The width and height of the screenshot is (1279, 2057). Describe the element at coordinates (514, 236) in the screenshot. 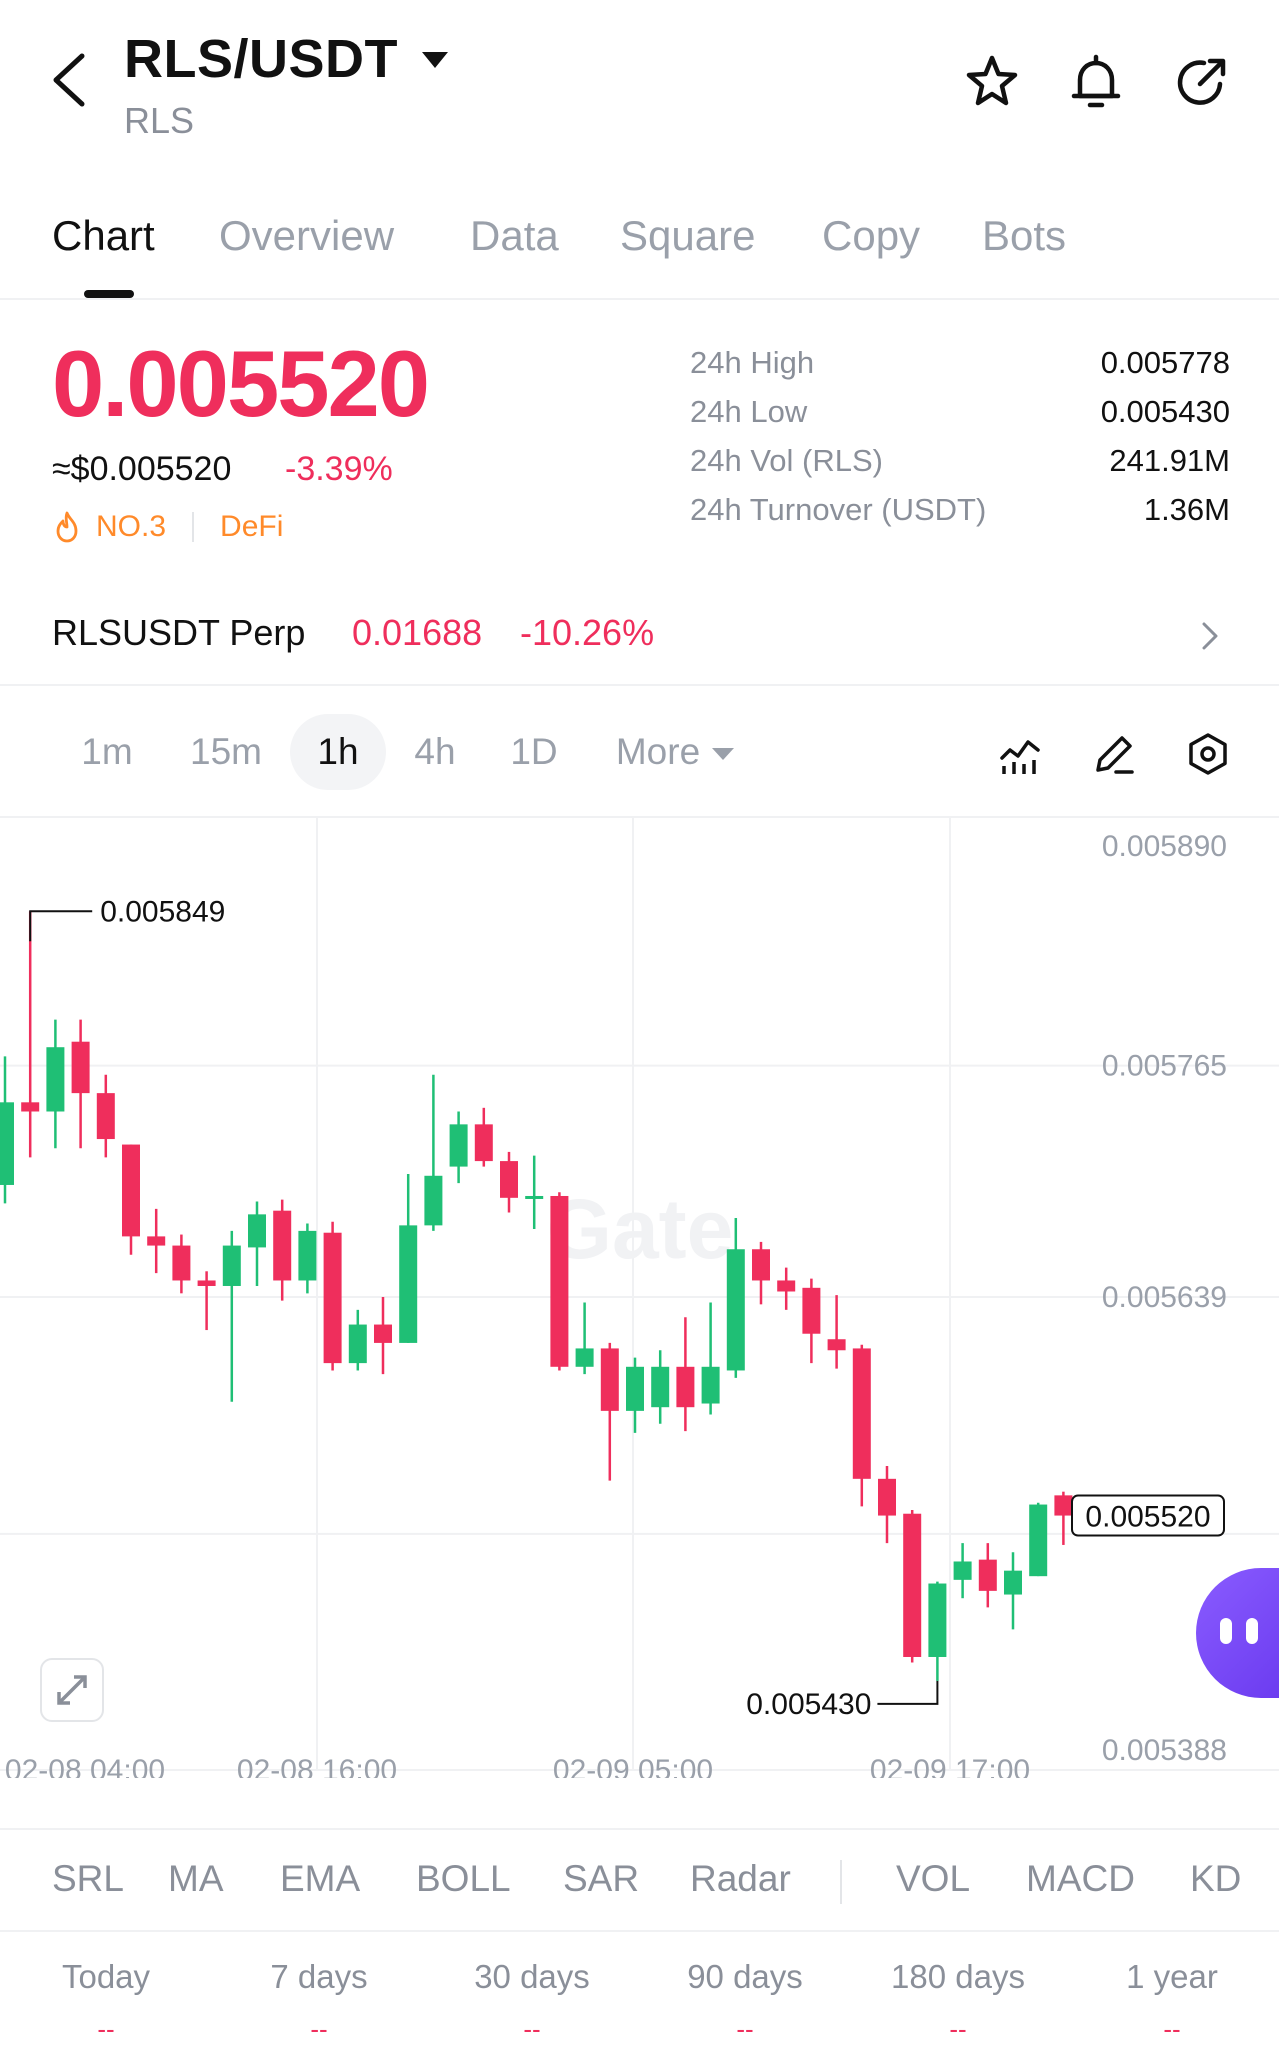

I see `tab-data: Data` at that location.